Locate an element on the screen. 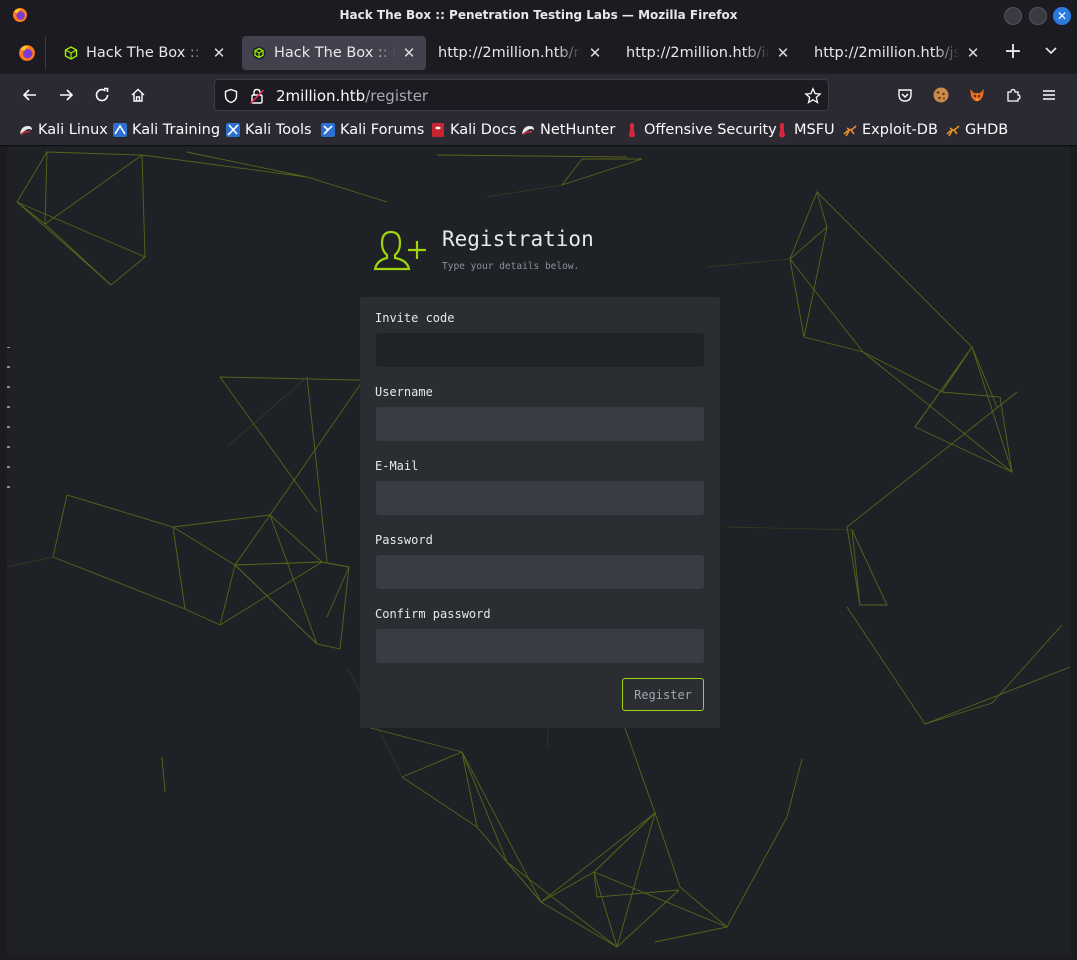 This screenshot has width=1077, height=960. bookmark-msfu: MSFU is located at coordinates (804, 130).